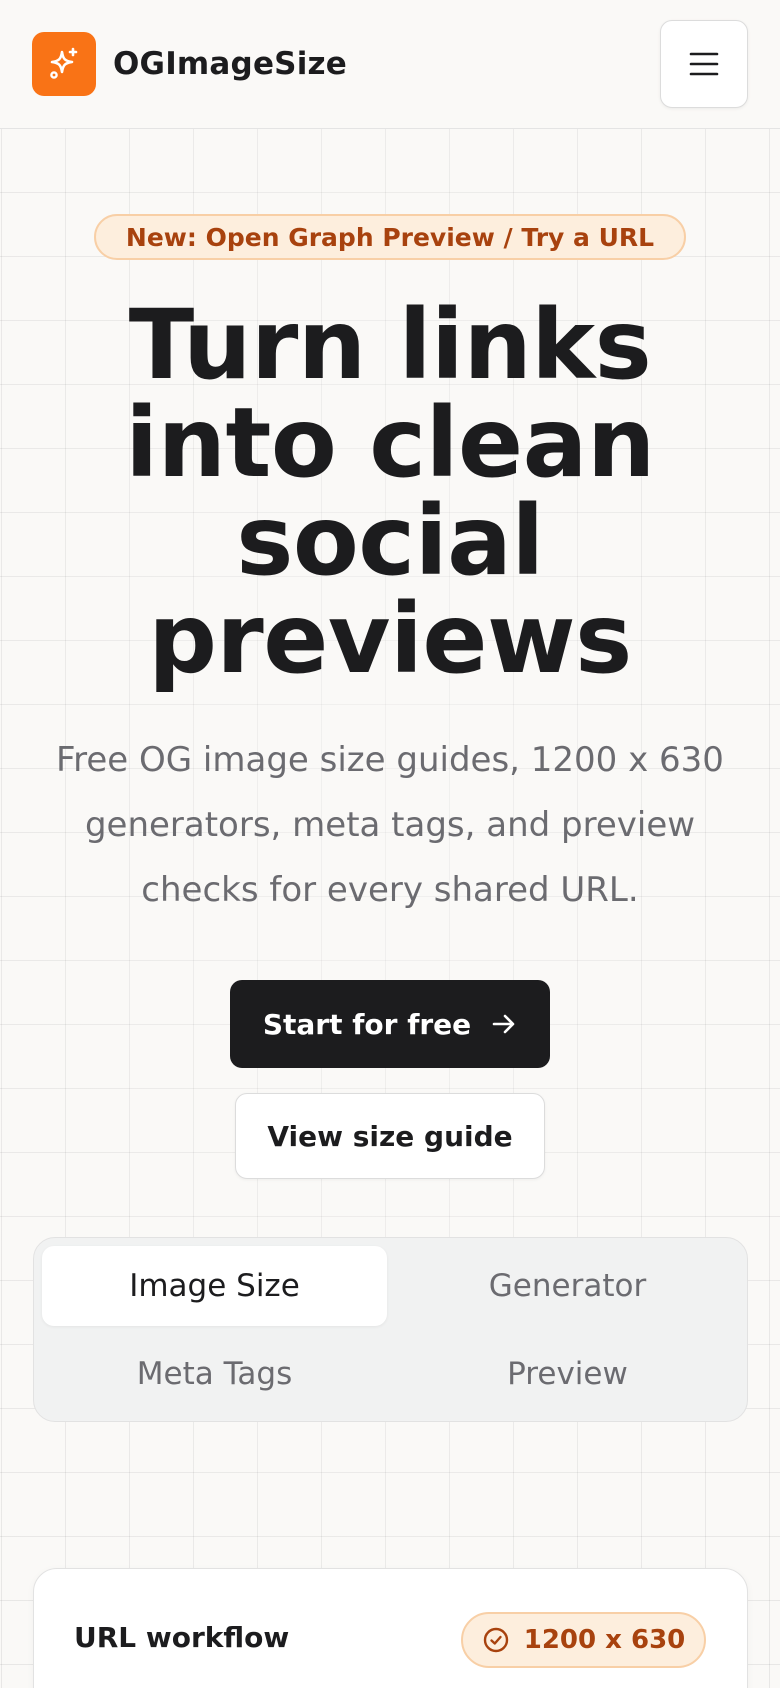 The width and height of the screenshot is (780, 1688). I want to click on tab-meta-tags: Meta Tags, so click(214, 1374).